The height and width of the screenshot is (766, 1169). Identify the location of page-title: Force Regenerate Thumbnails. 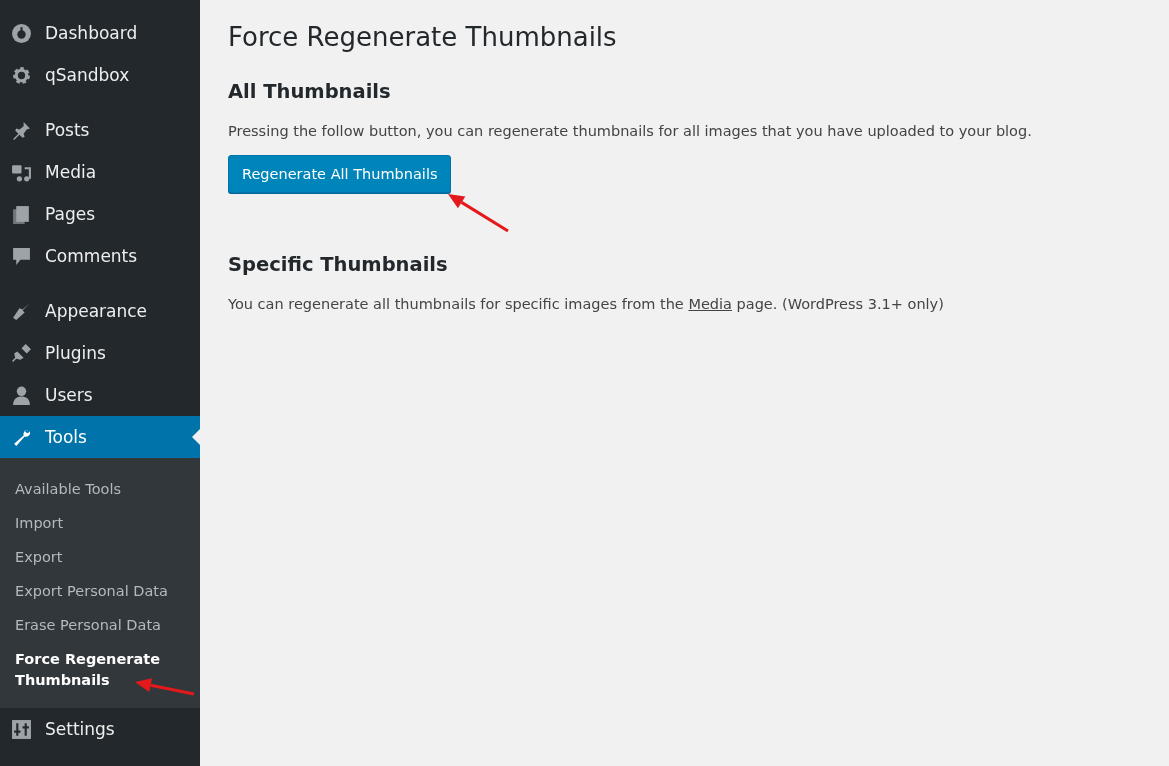
(423, 37).